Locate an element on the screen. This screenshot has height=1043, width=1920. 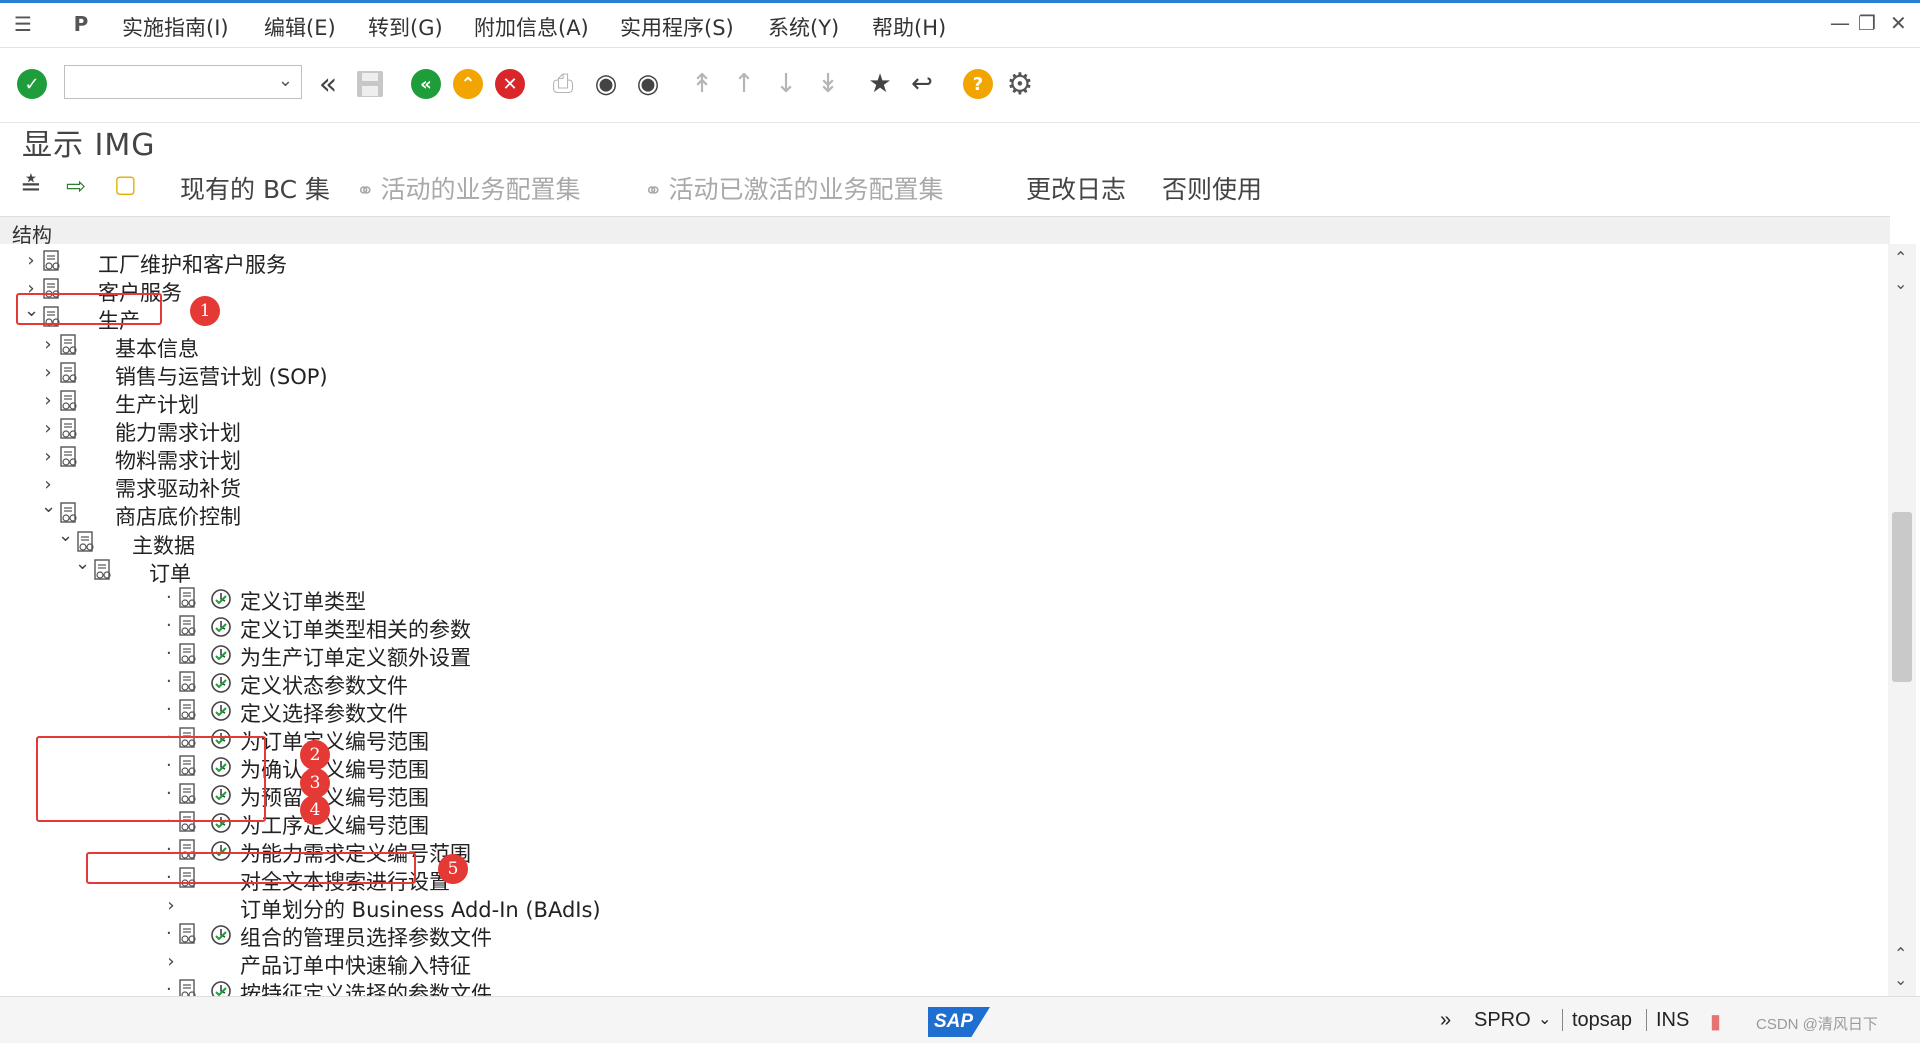
tree-node-label: 基本信息 is located at coordinates (157, 348).